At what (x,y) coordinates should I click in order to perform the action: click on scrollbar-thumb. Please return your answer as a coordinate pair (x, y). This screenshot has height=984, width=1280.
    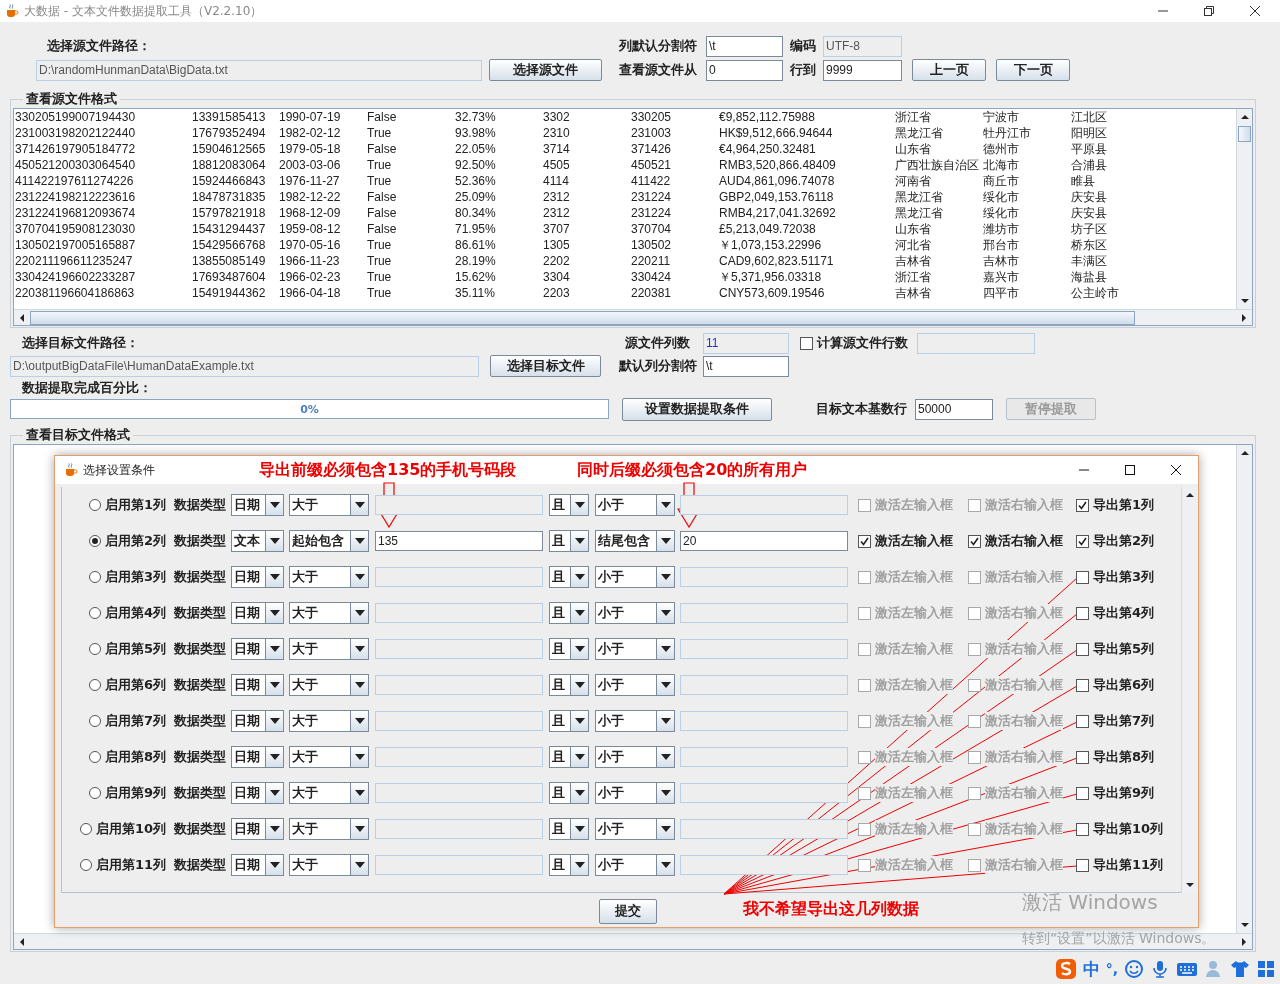
    Looking at the image, I should click on (1244, 134).